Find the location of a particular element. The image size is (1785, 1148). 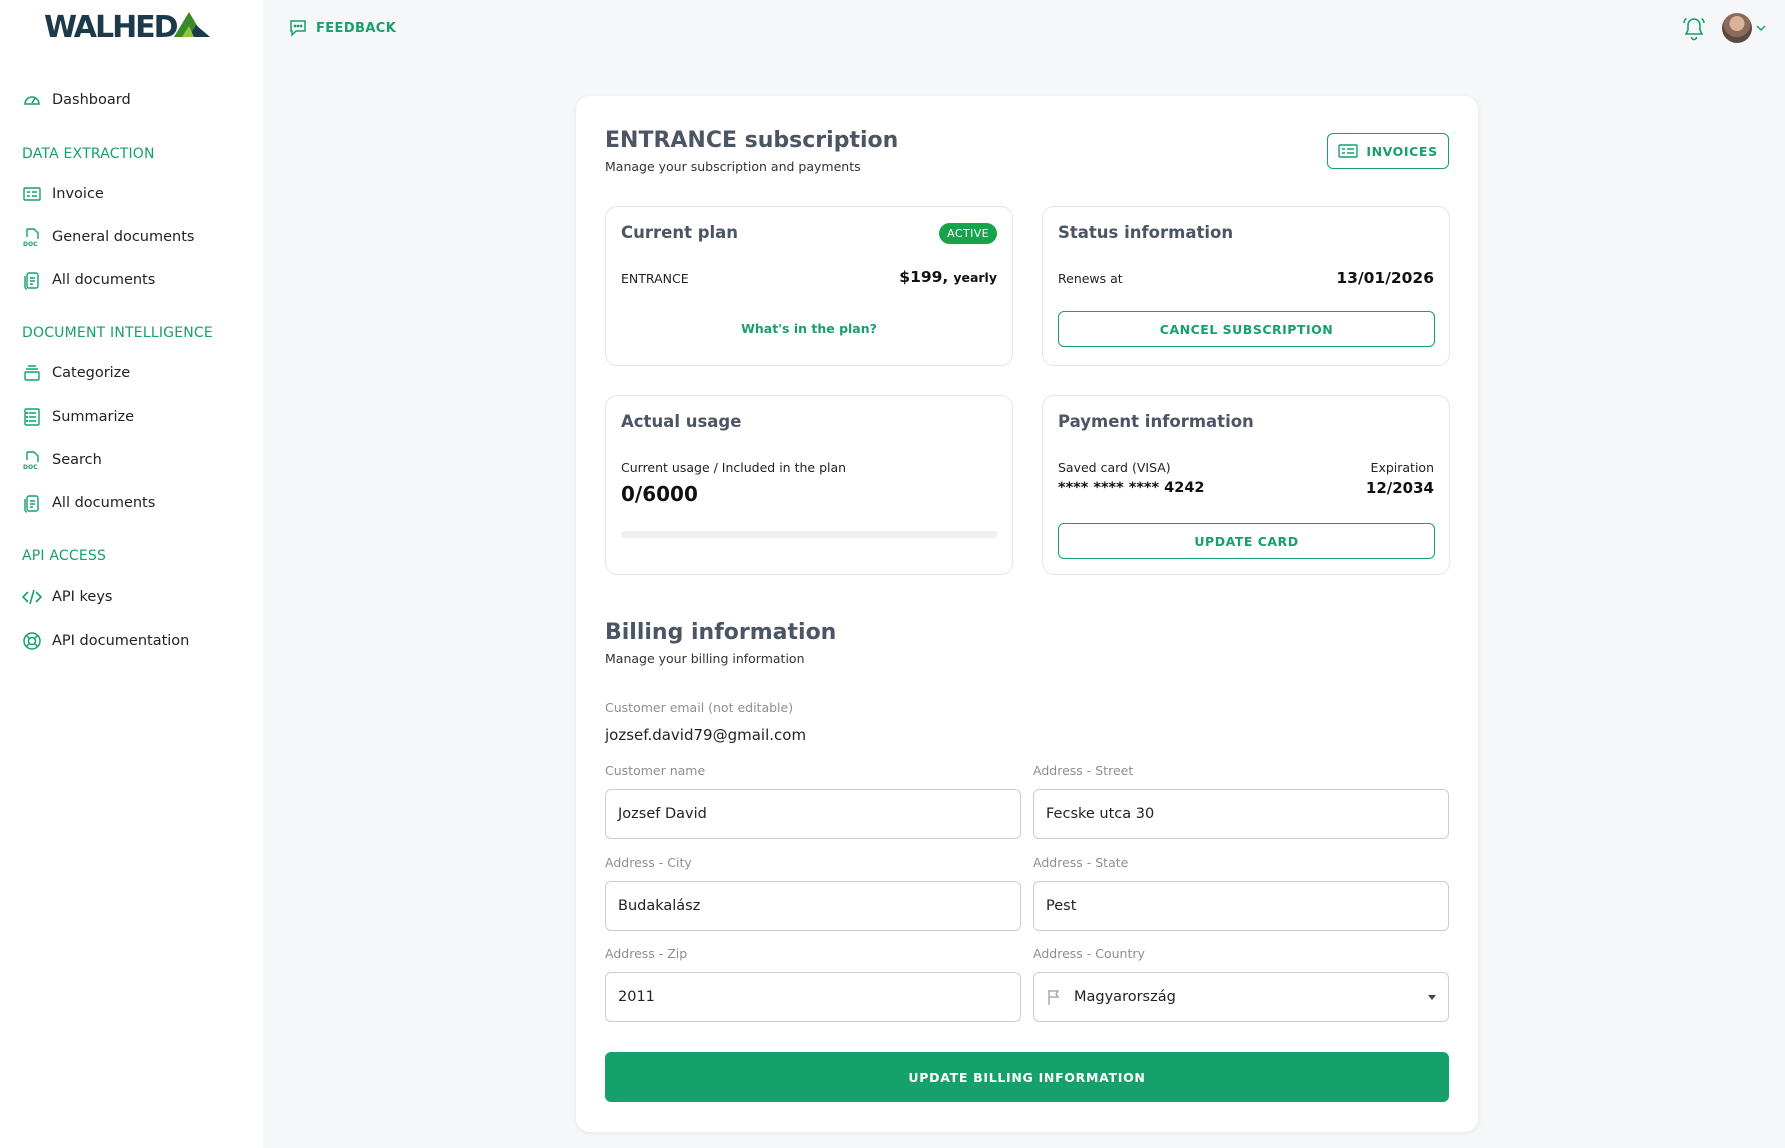

zip-input: 2011 is located at coordinates (813, 997).